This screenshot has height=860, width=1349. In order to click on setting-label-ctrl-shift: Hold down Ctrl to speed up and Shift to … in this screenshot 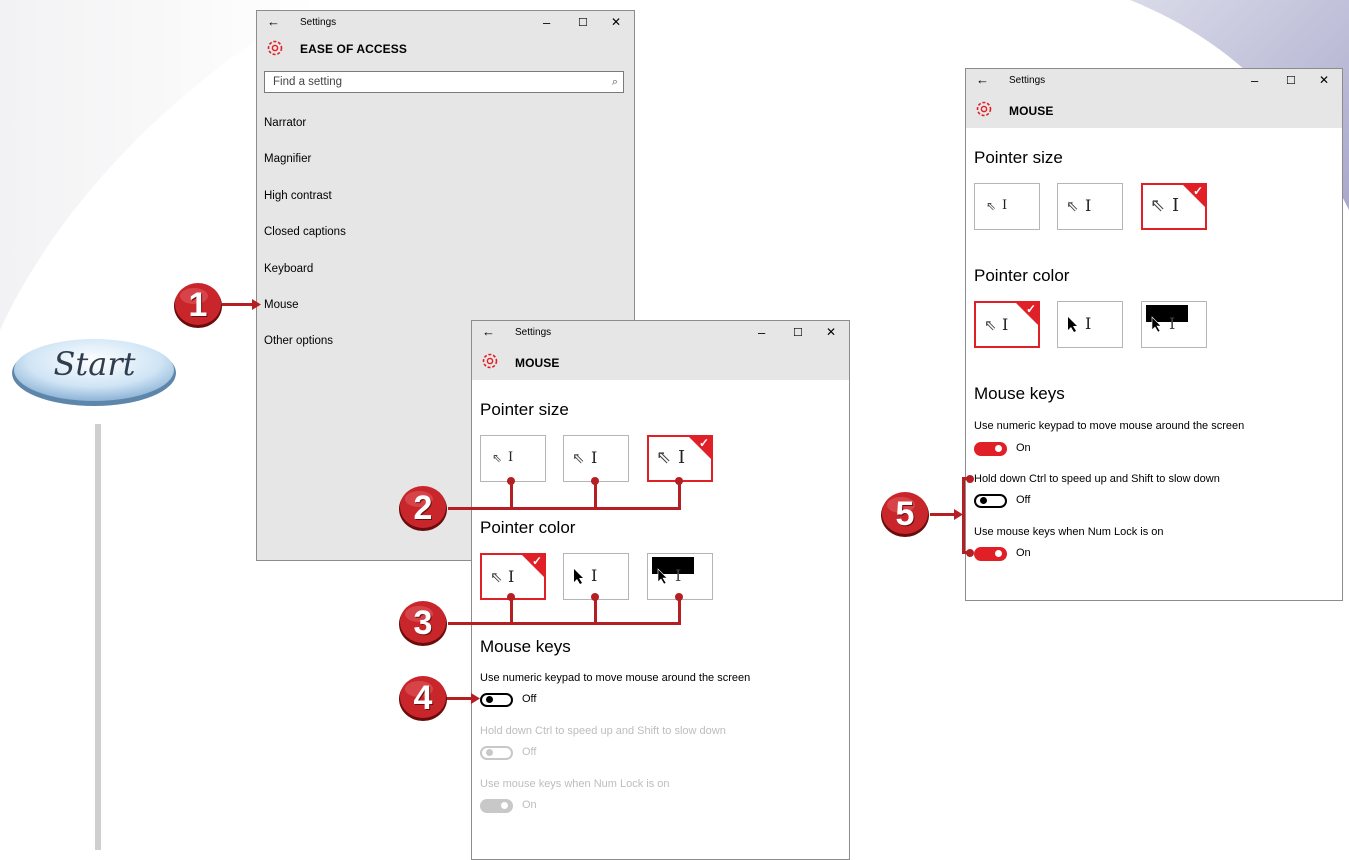, I will do `click(603, 731)`.